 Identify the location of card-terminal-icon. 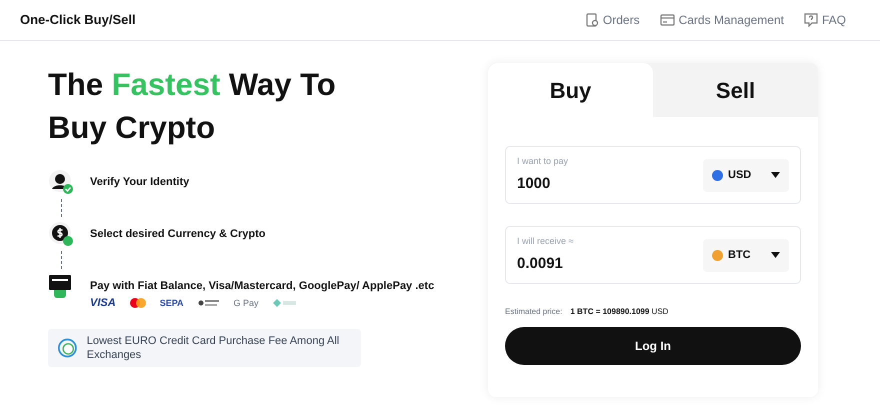
(61, 286).